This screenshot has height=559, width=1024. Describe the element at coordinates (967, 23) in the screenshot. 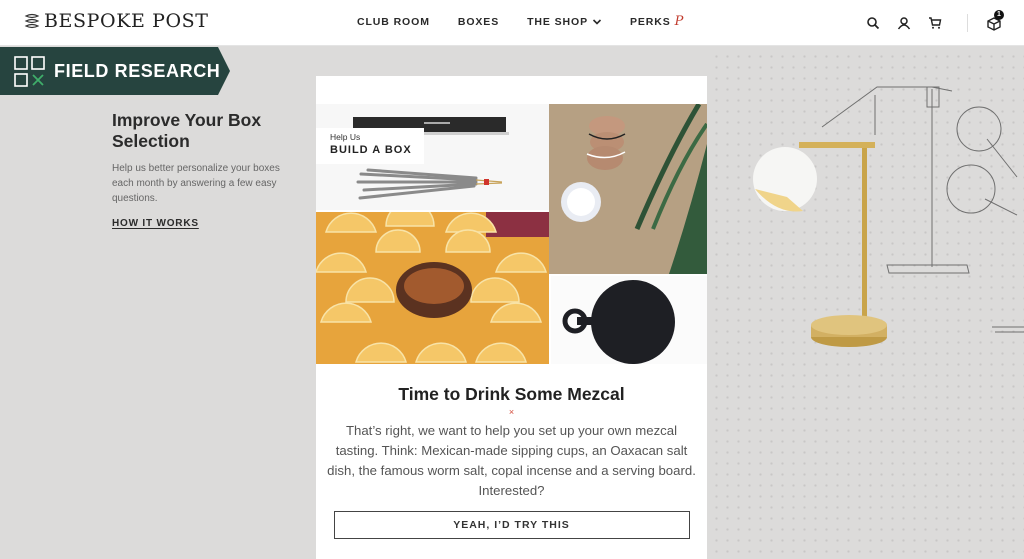

I see `header-divider` at that location.